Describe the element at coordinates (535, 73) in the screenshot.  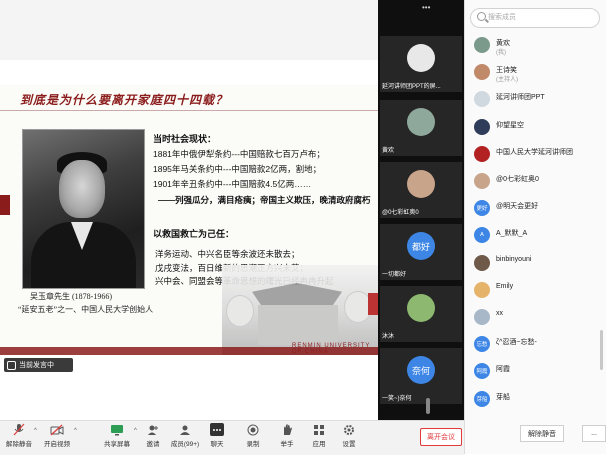
I see `participant-row: 王诗笑 (主持人)` at that location.